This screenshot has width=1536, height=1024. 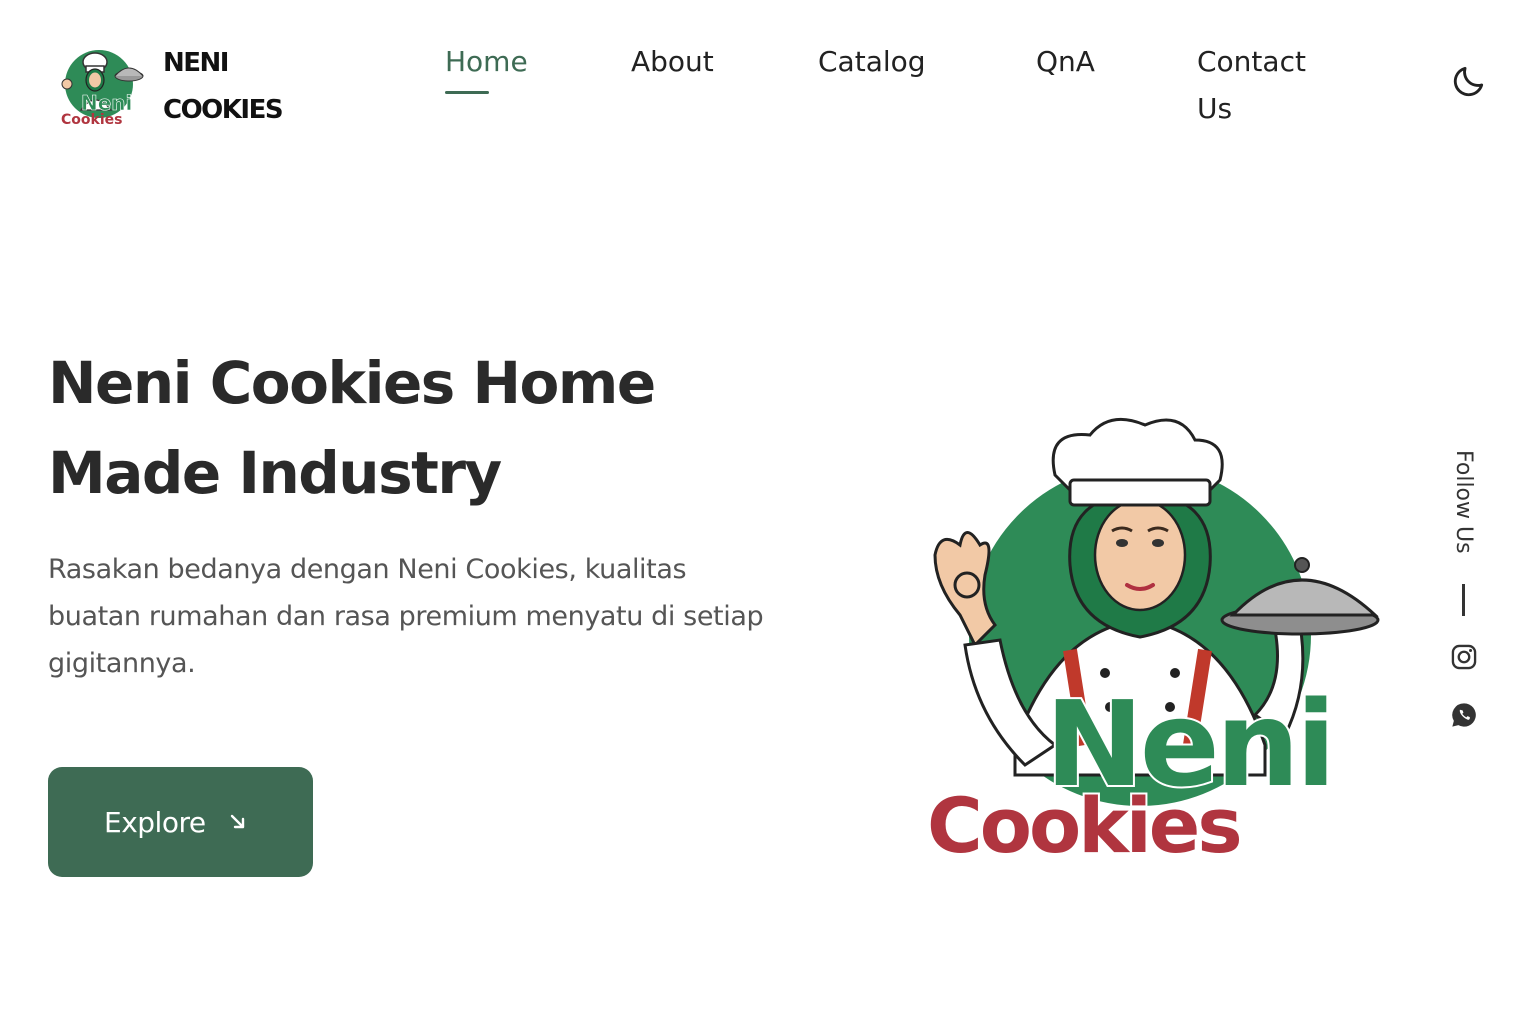 I want to click on social-rail: Follow Us, so click(x=1464, y=600).